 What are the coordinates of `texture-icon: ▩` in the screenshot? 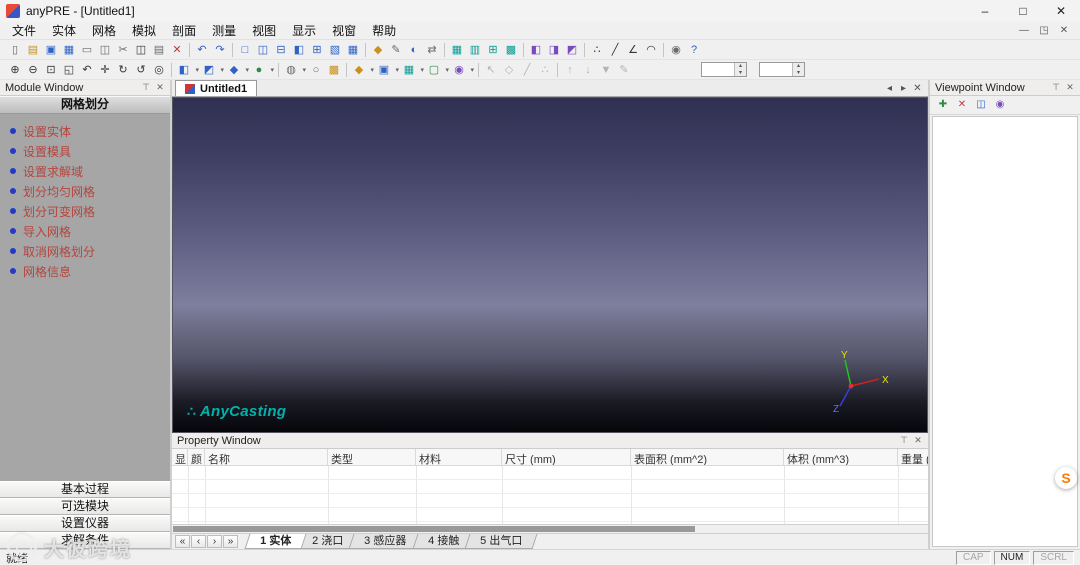 It's located at (334, 70).